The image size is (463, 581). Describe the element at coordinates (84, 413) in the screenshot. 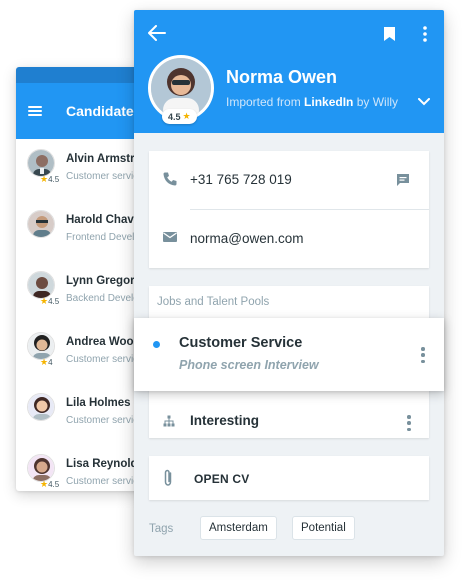

I see `candidate-row: Lila Holmes Customer service` at that location.